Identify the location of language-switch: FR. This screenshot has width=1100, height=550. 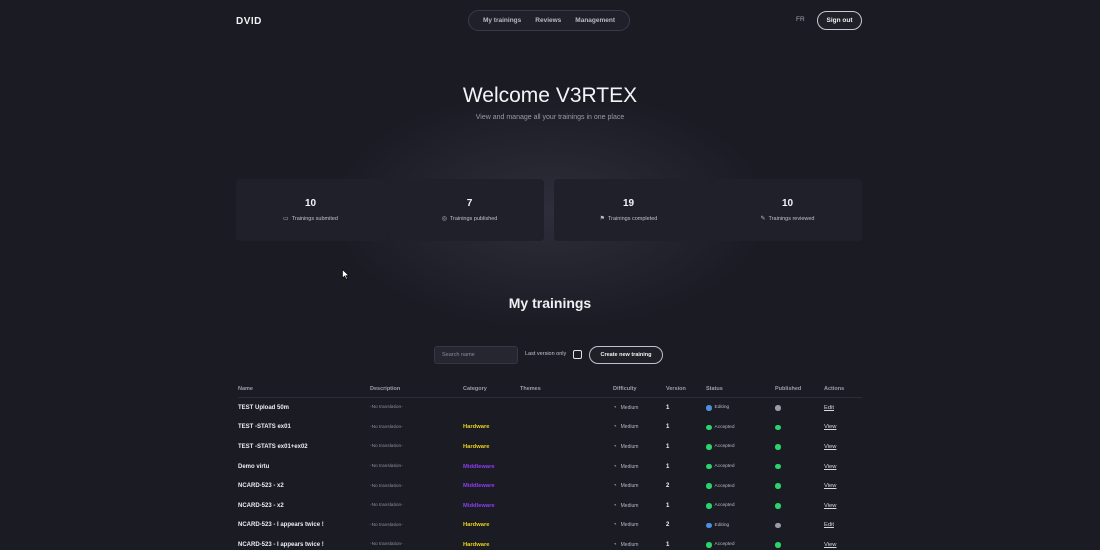
(800, 19).